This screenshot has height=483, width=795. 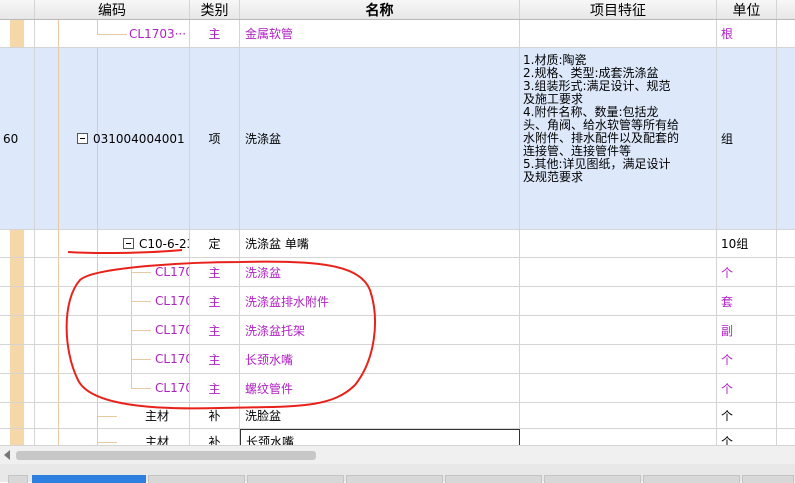 I want to click on grid-header: 编码 类别 名称 项目特征 单位, so click(x=397, y=10).